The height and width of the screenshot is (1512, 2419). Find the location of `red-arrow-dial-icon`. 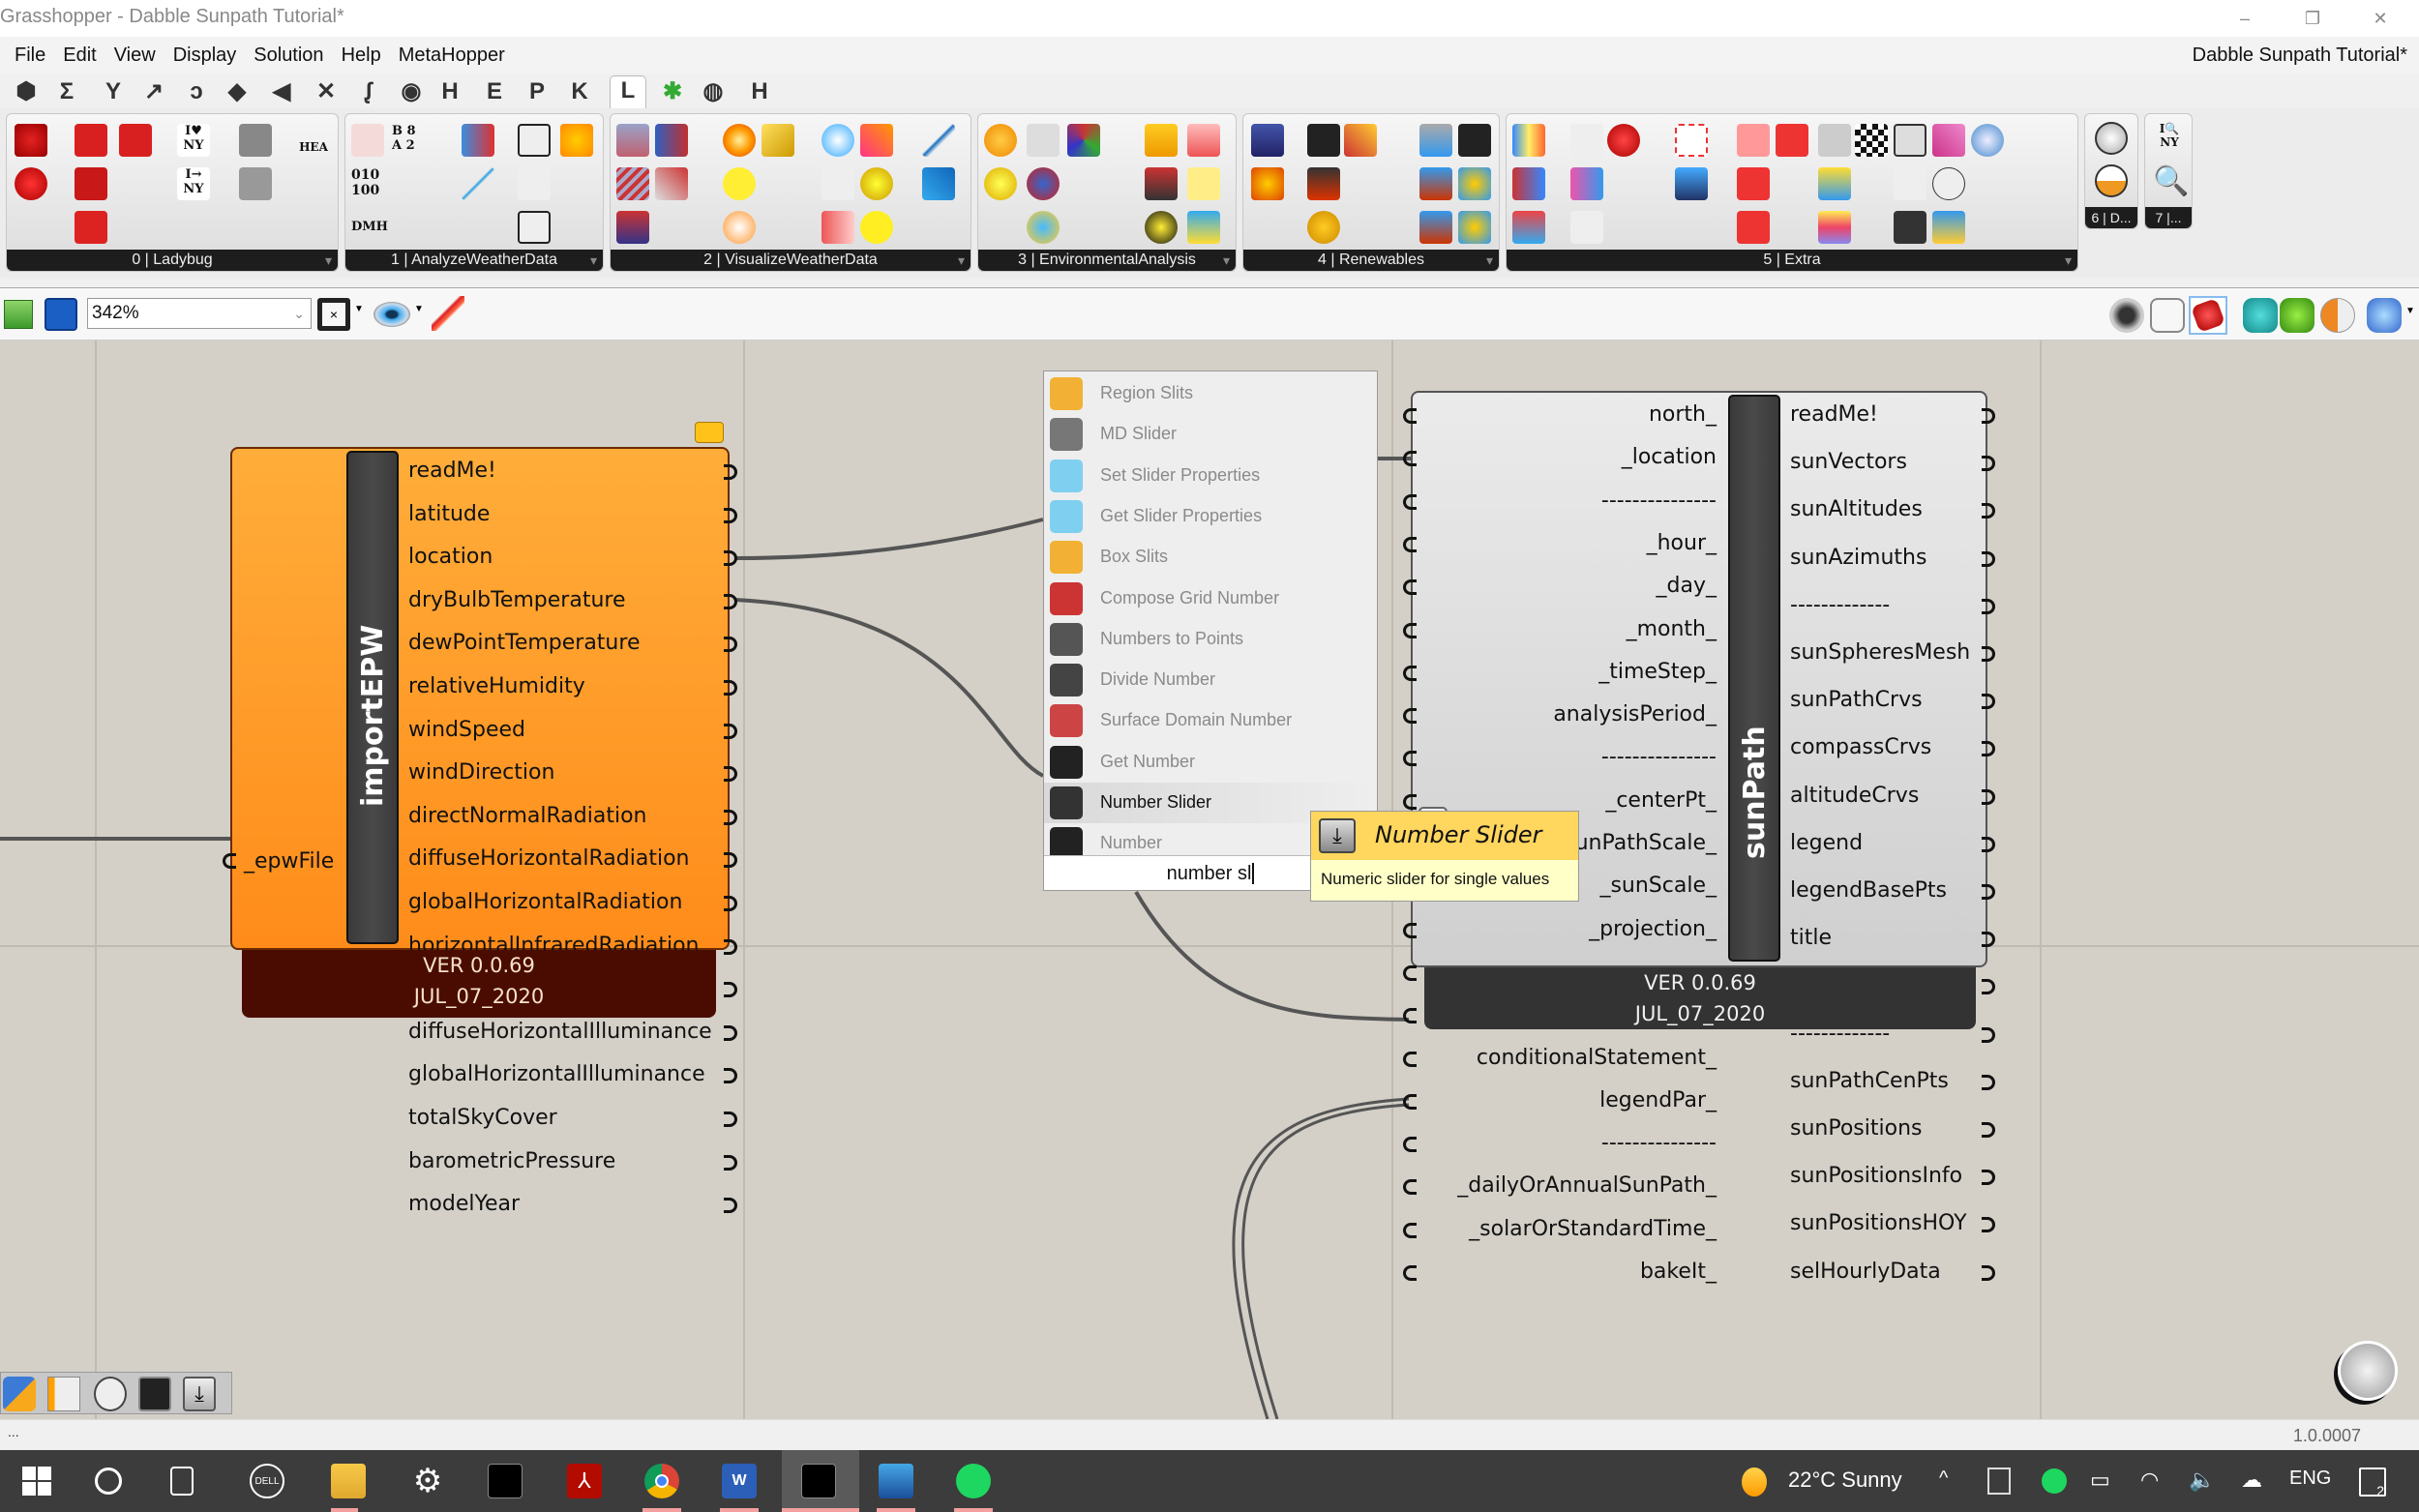

red-arrow-dial-icon is located at coordinates (2111, 138).